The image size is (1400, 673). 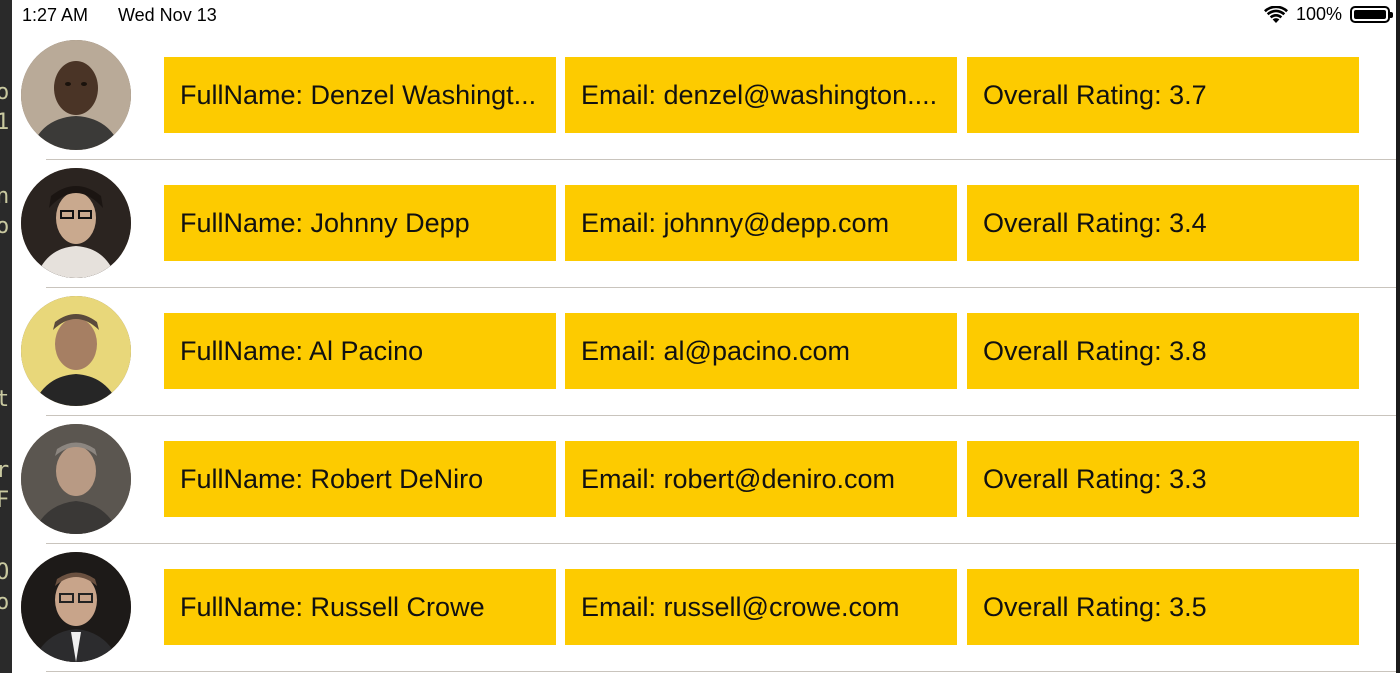 I want to click on rating-cell: Overall Rating: 3.4, so click(x=1163, y=223).